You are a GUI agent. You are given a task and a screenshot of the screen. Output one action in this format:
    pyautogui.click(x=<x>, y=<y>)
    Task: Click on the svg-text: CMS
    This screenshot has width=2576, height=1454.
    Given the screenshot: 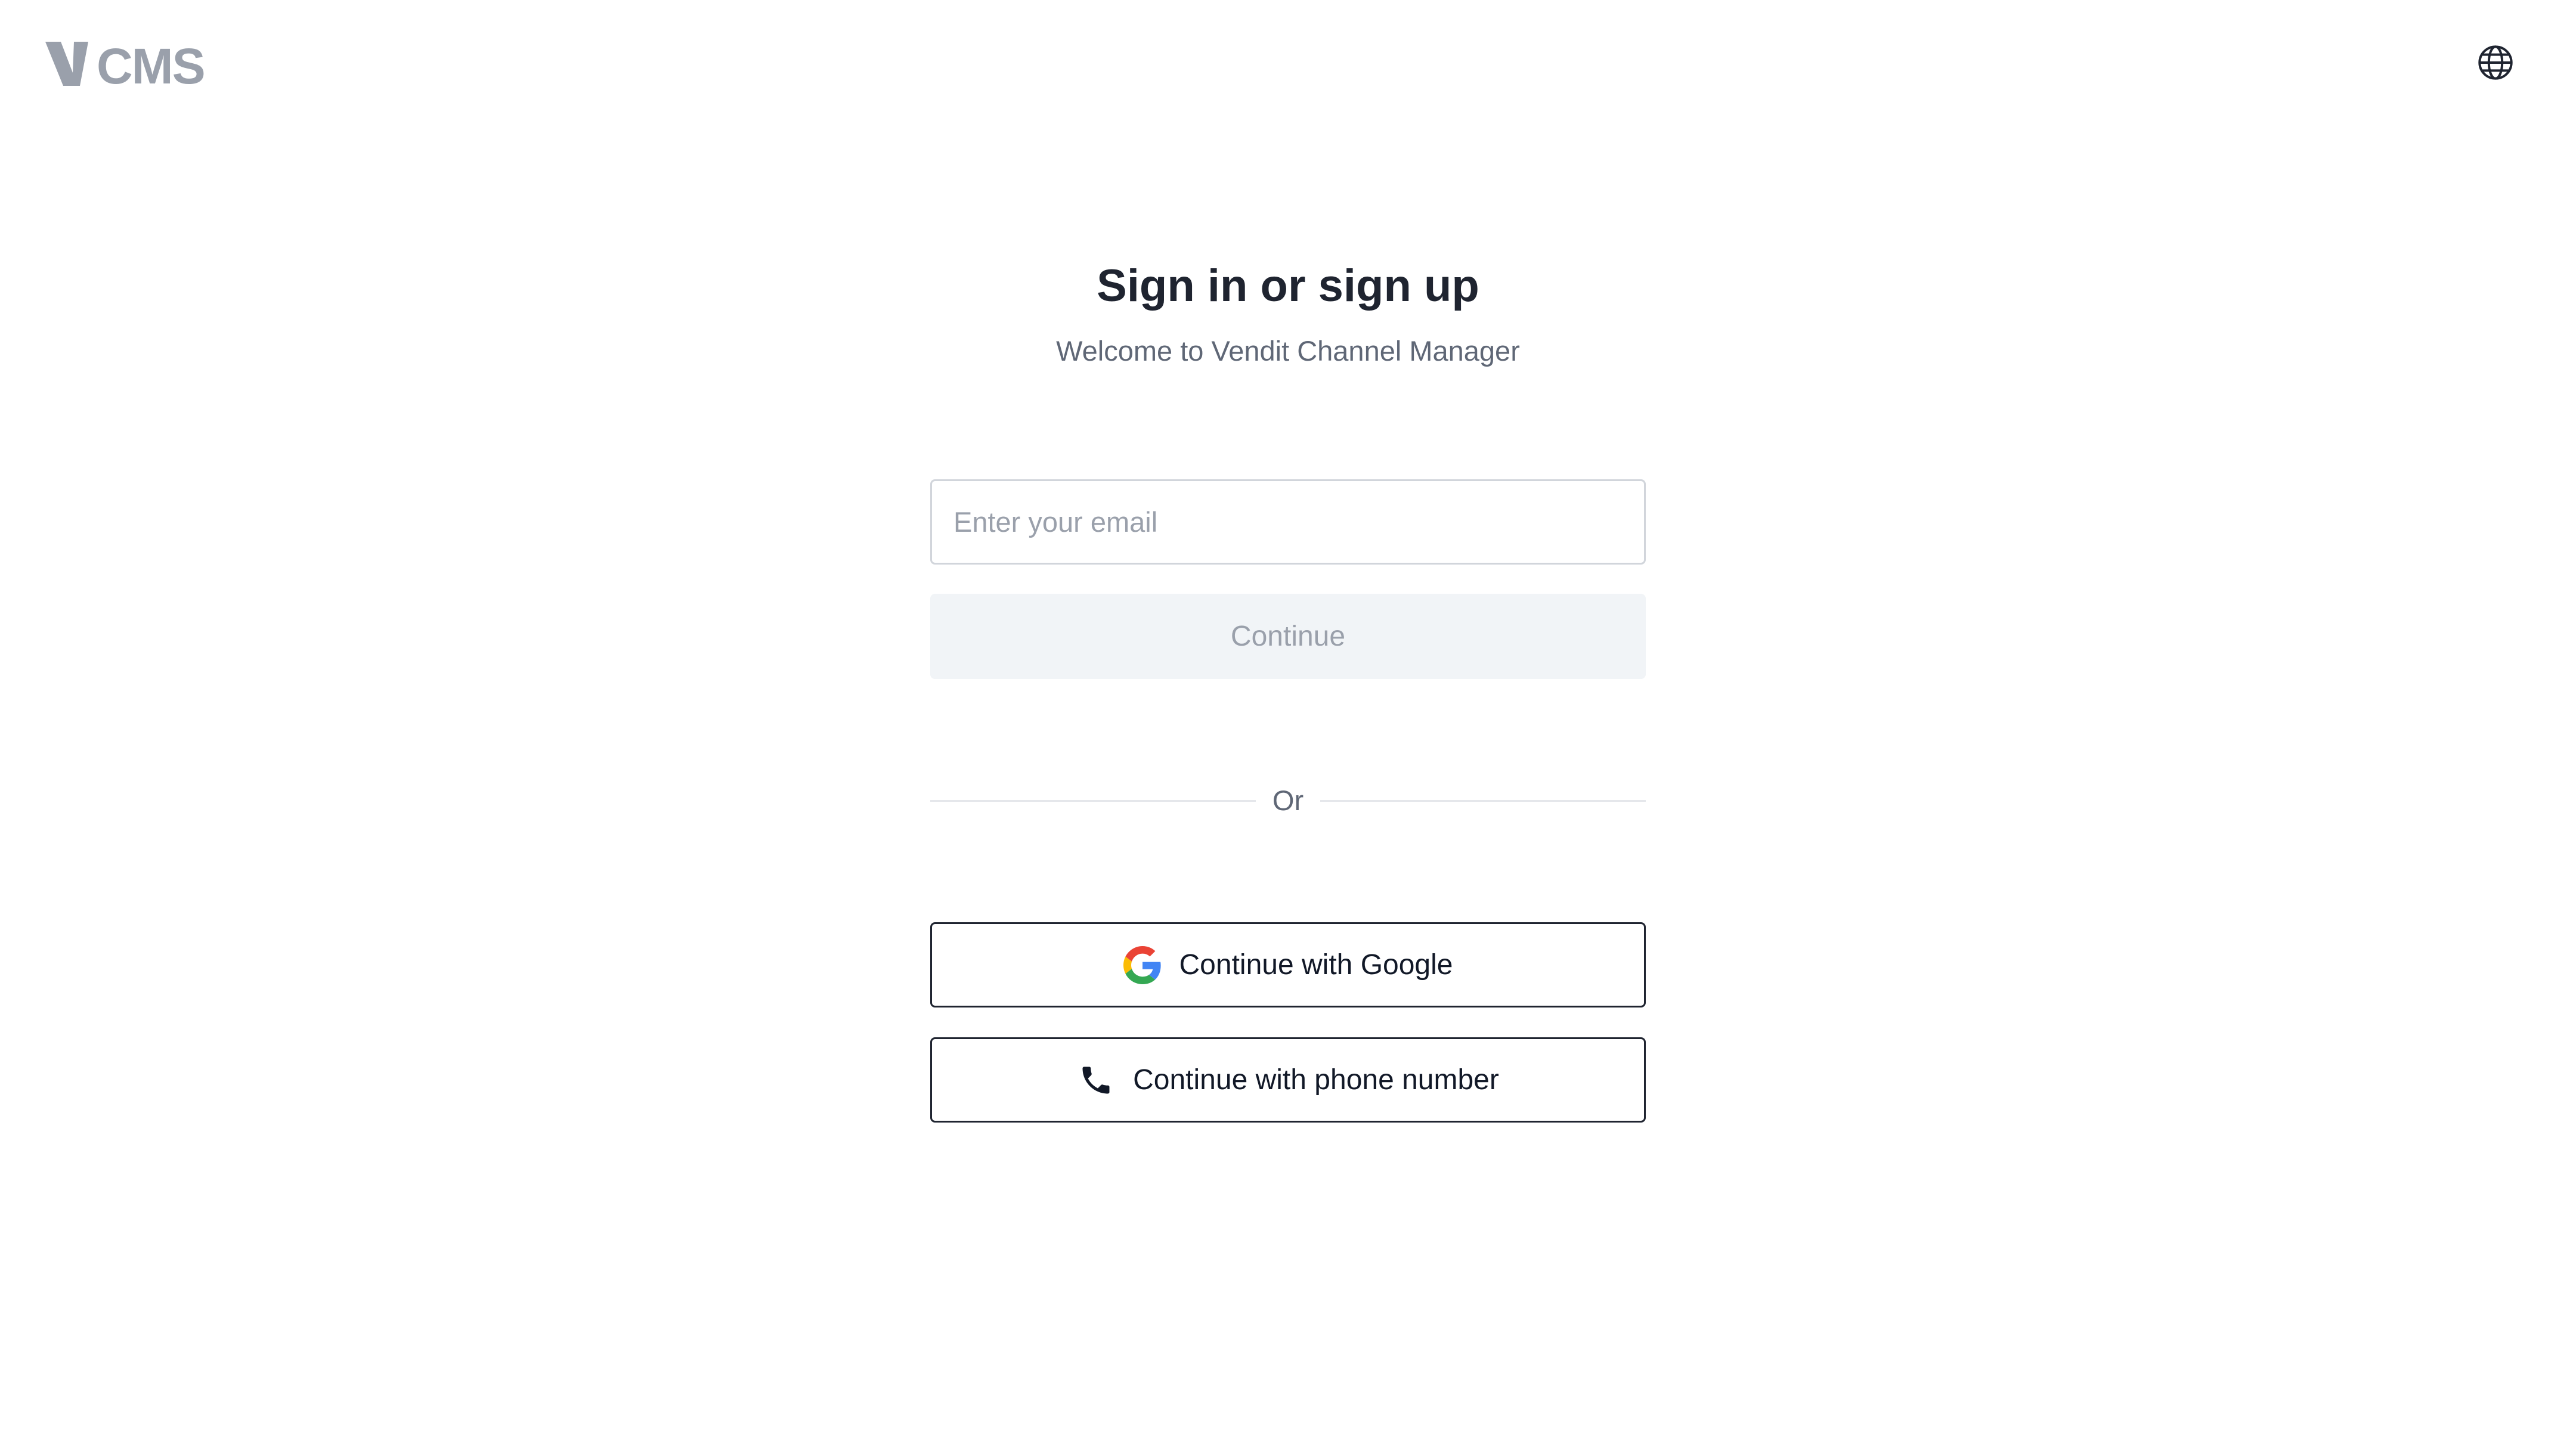 What is the action you would take?
    pyautogui.click(x=151, y=64)
    